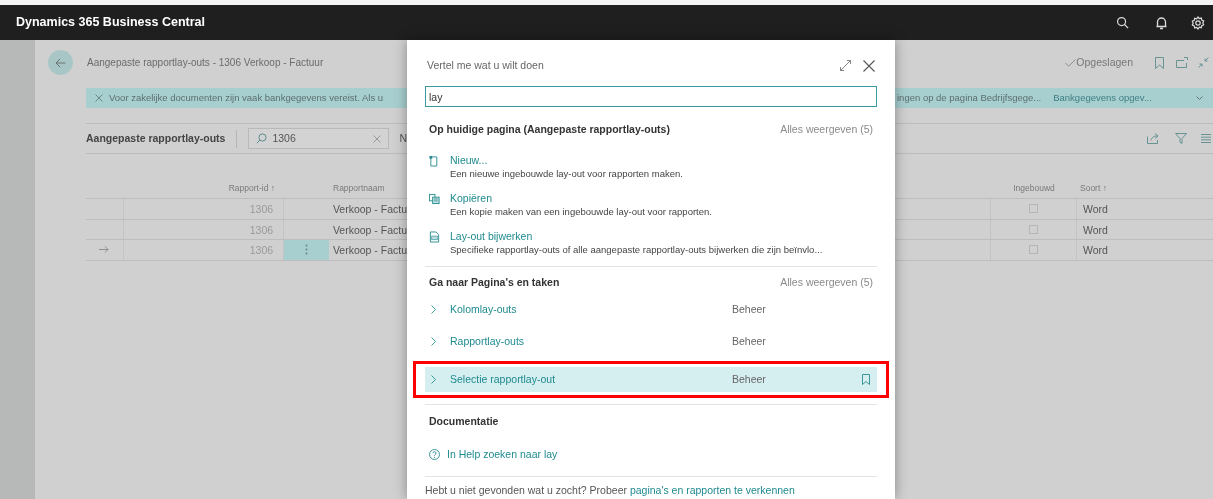 This screenshot has height=499, width=1213. I want to click on toolbar-action: N, so click(403, 138).